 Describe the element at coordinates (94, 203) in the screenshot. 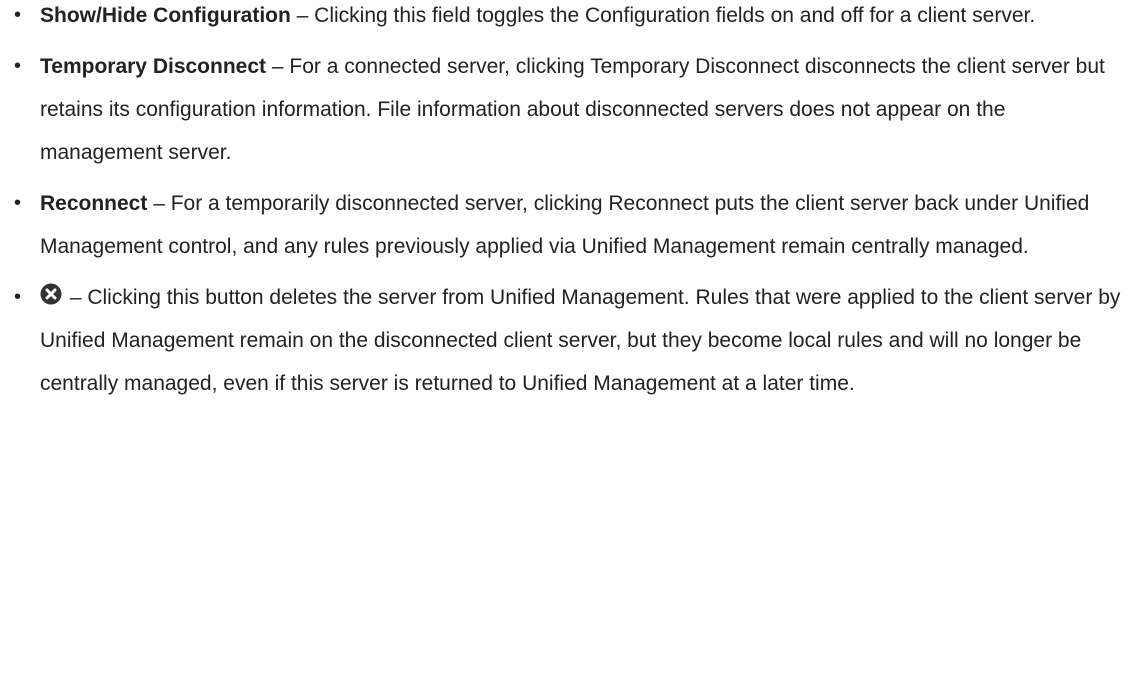

I see `term-reconnect: Reconnect` at that location.